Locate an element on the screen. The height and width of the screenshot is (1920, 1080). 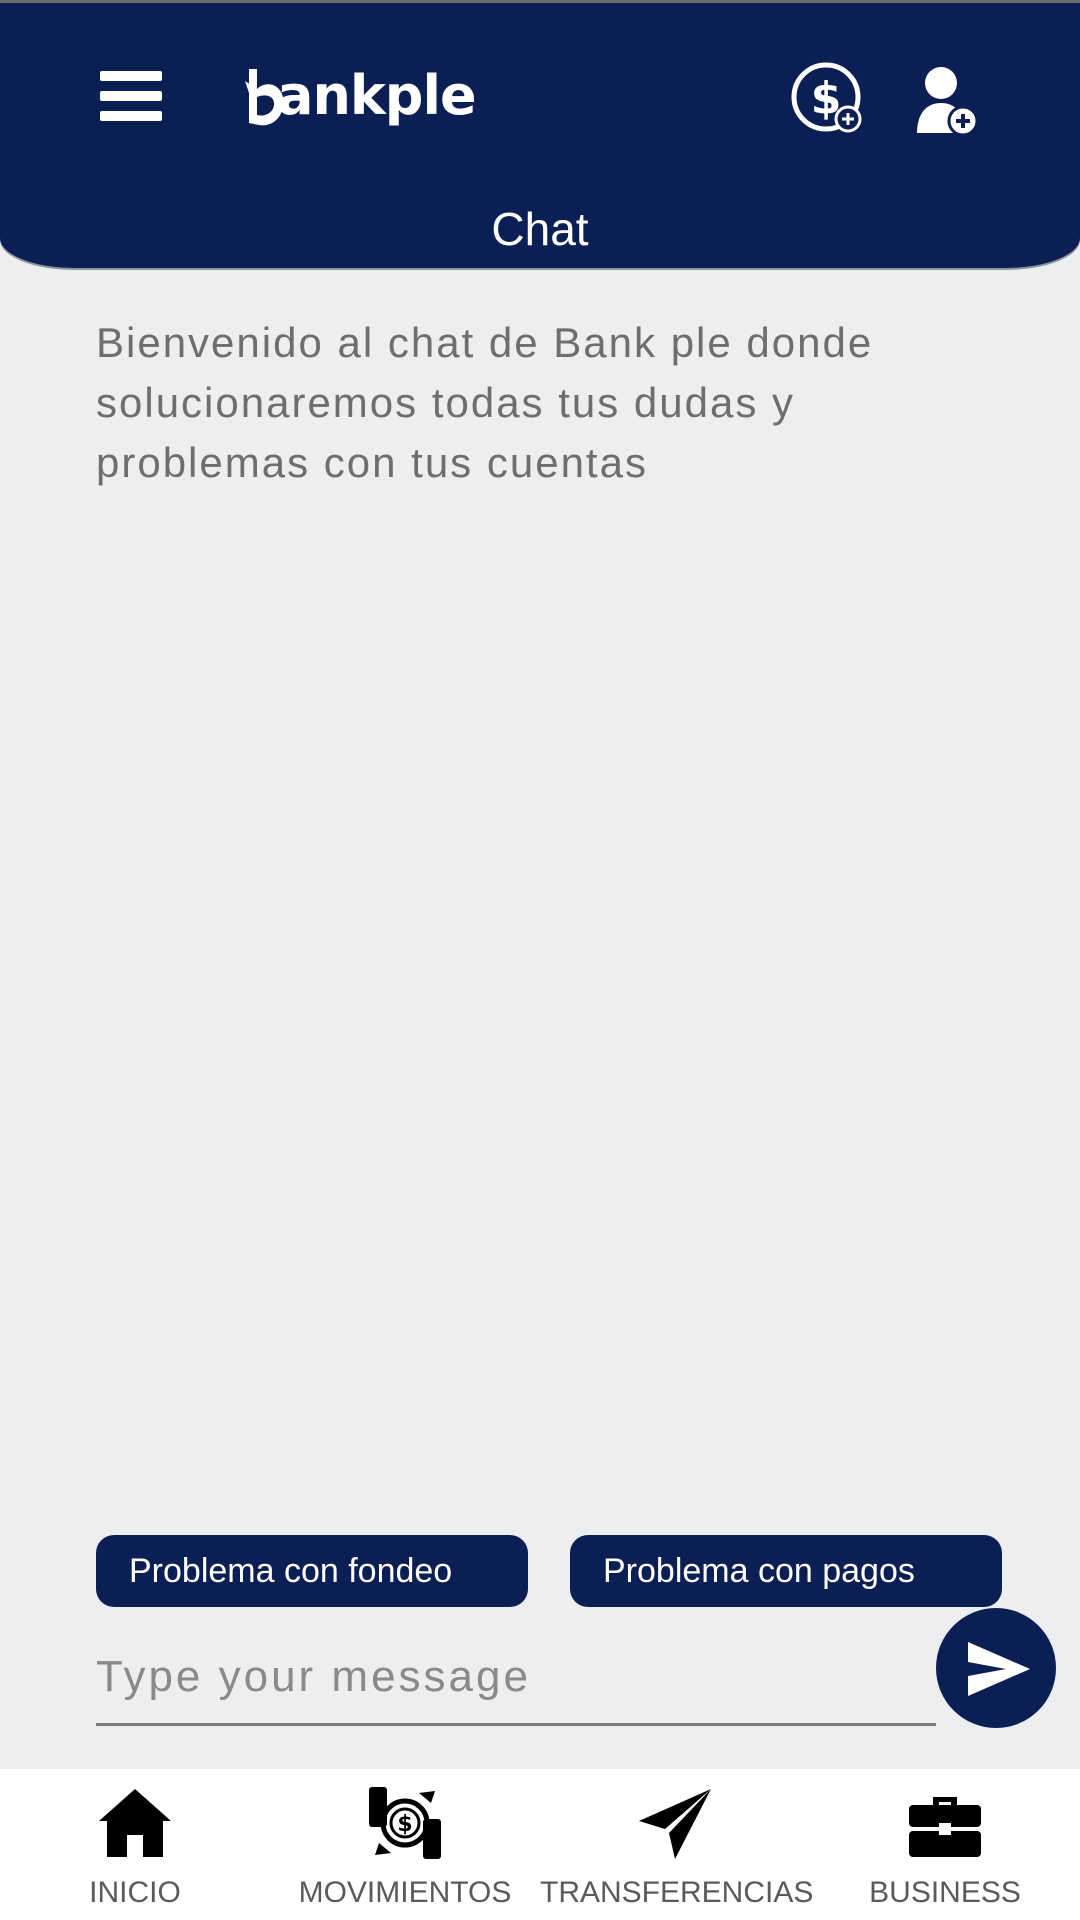
nav-label: MOVIMIENTOS is located at coordinates (405, 1892).